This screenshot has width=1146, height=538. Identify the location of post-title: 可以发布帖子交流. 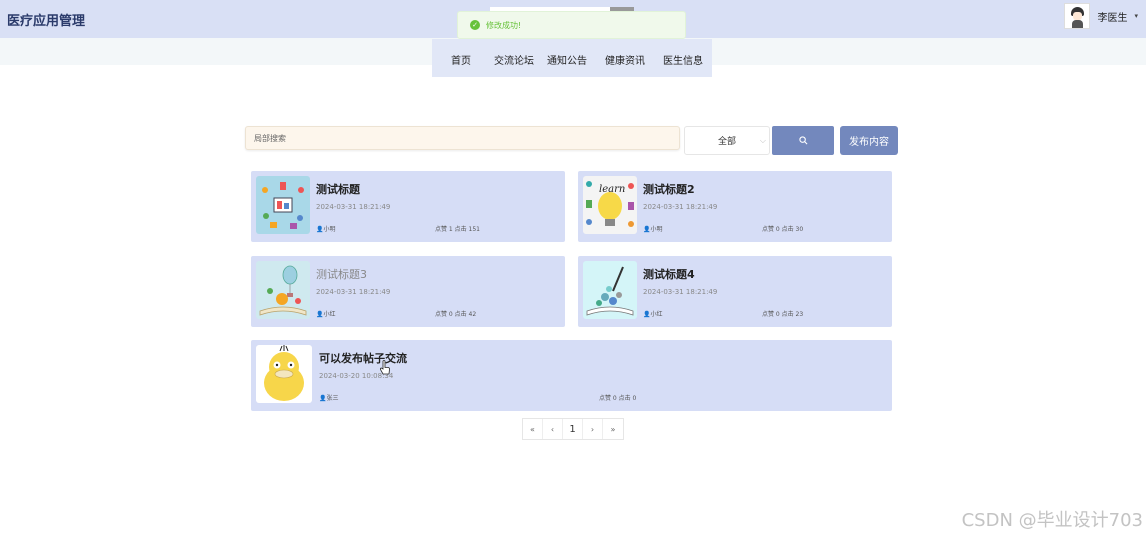
(363, 358).